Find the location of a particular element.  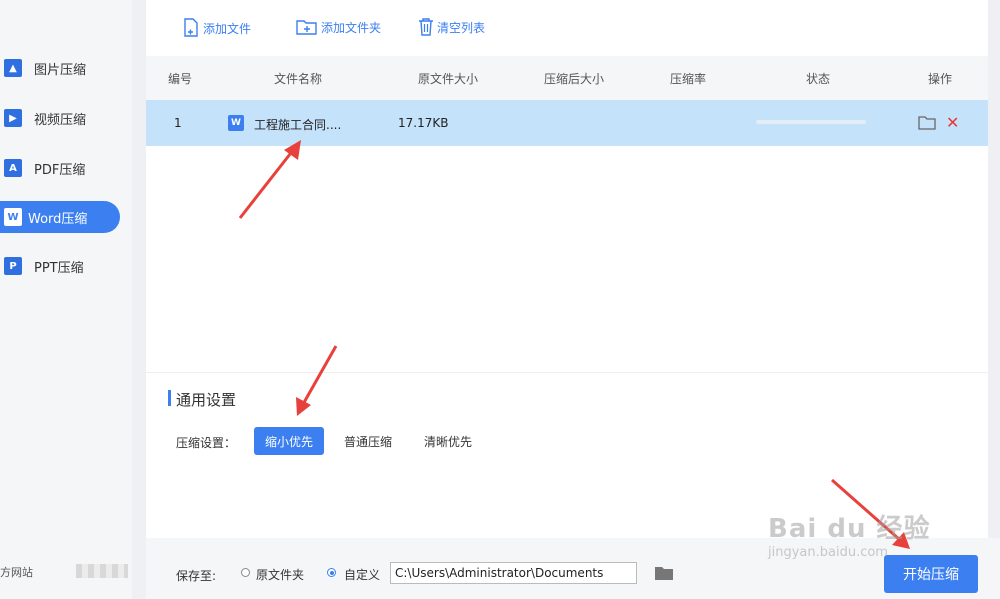

video-compress-icon: ▶ is located at coordinates (13, 118).